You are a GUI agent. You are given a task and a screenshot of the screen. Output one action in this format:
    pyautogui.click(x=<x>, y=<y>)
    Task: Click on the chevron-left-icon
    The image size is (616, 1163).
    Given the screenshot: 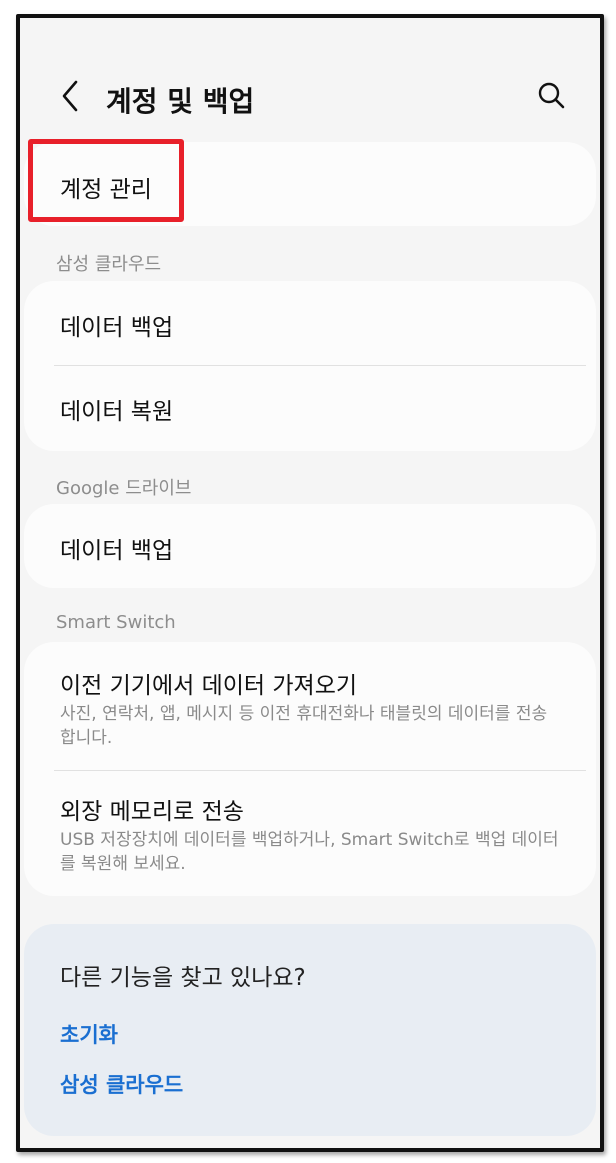 What is the action you would take?
    pyautogui.click(x=70, y=96)
    